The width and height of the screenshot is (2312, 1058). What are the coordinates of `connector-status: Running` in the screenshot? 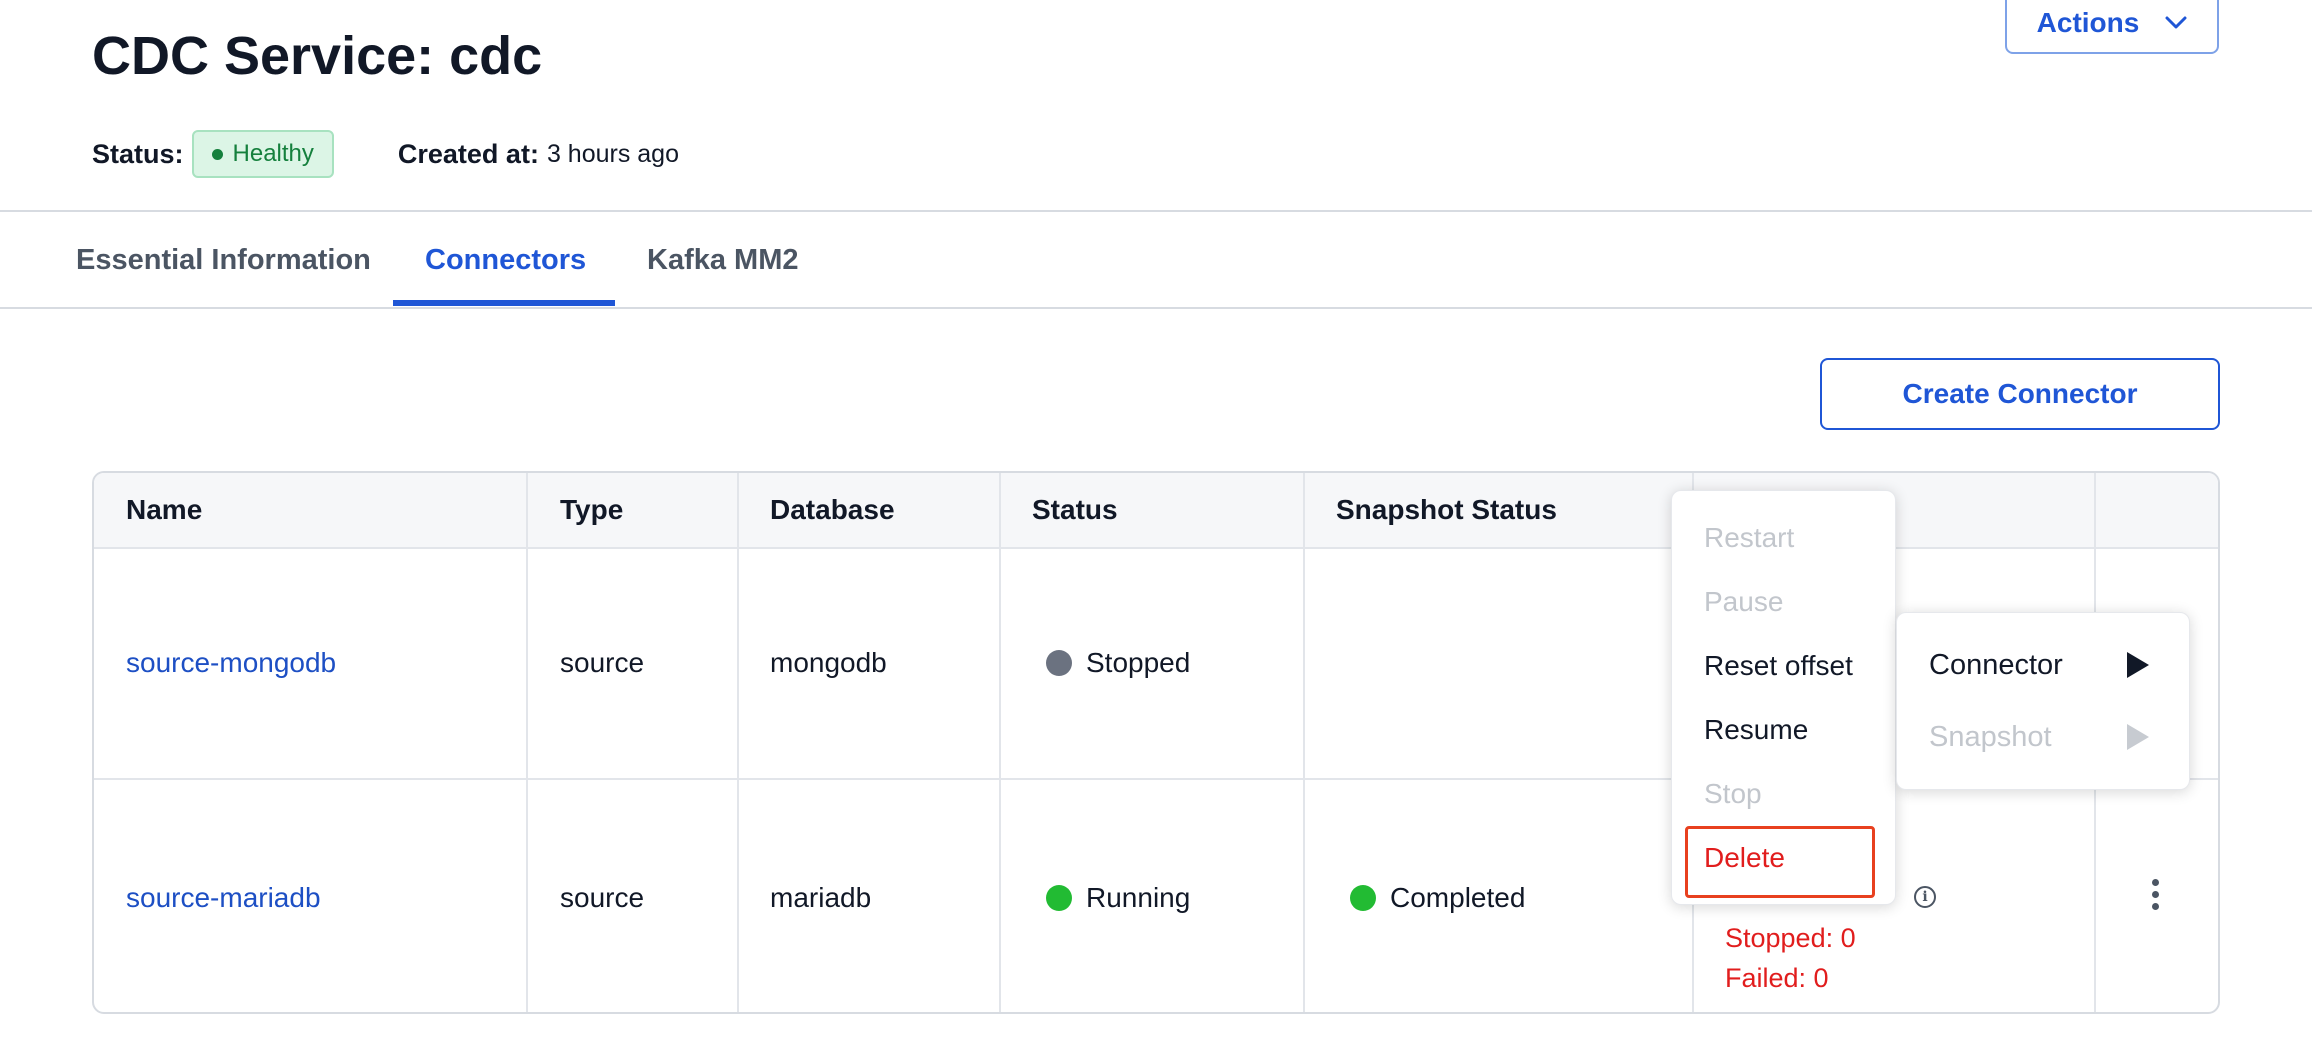 It's located at (1118, 898).